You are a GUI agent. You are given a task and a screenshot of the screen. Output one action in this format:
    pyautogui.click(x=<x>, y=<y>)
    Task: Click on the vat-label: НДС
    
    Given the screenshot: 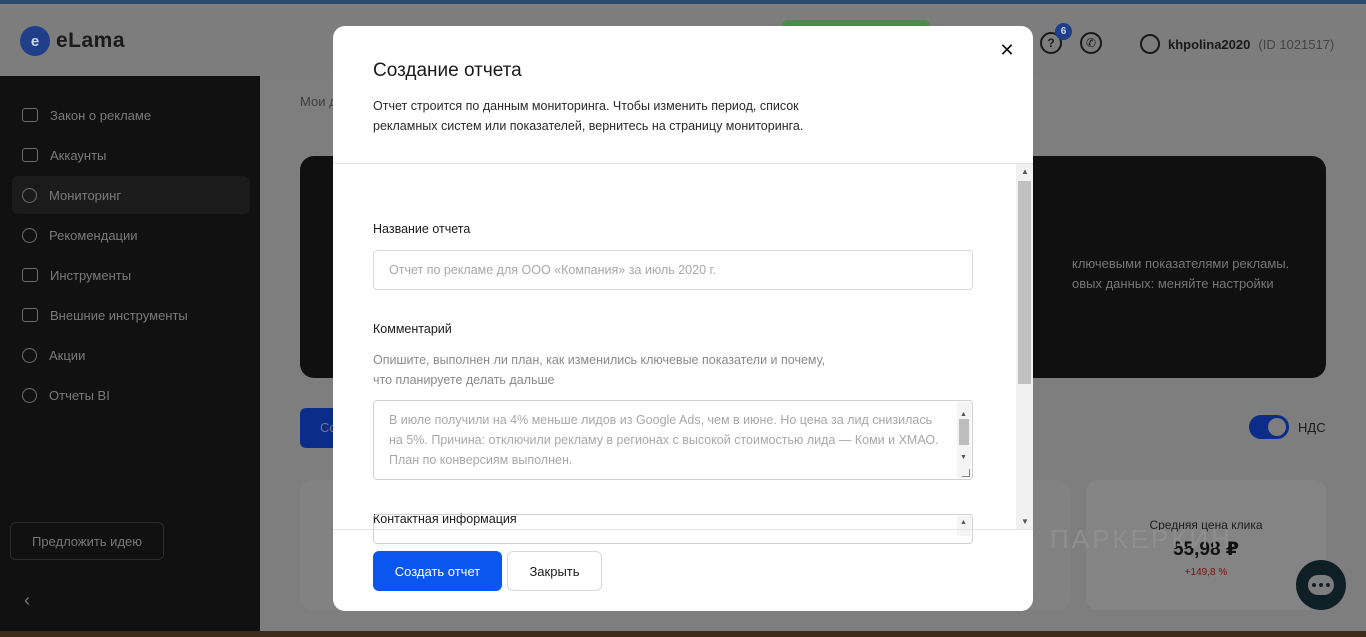 What is the action you would take?
    pyautogui.click(x=1312, y=427)
    